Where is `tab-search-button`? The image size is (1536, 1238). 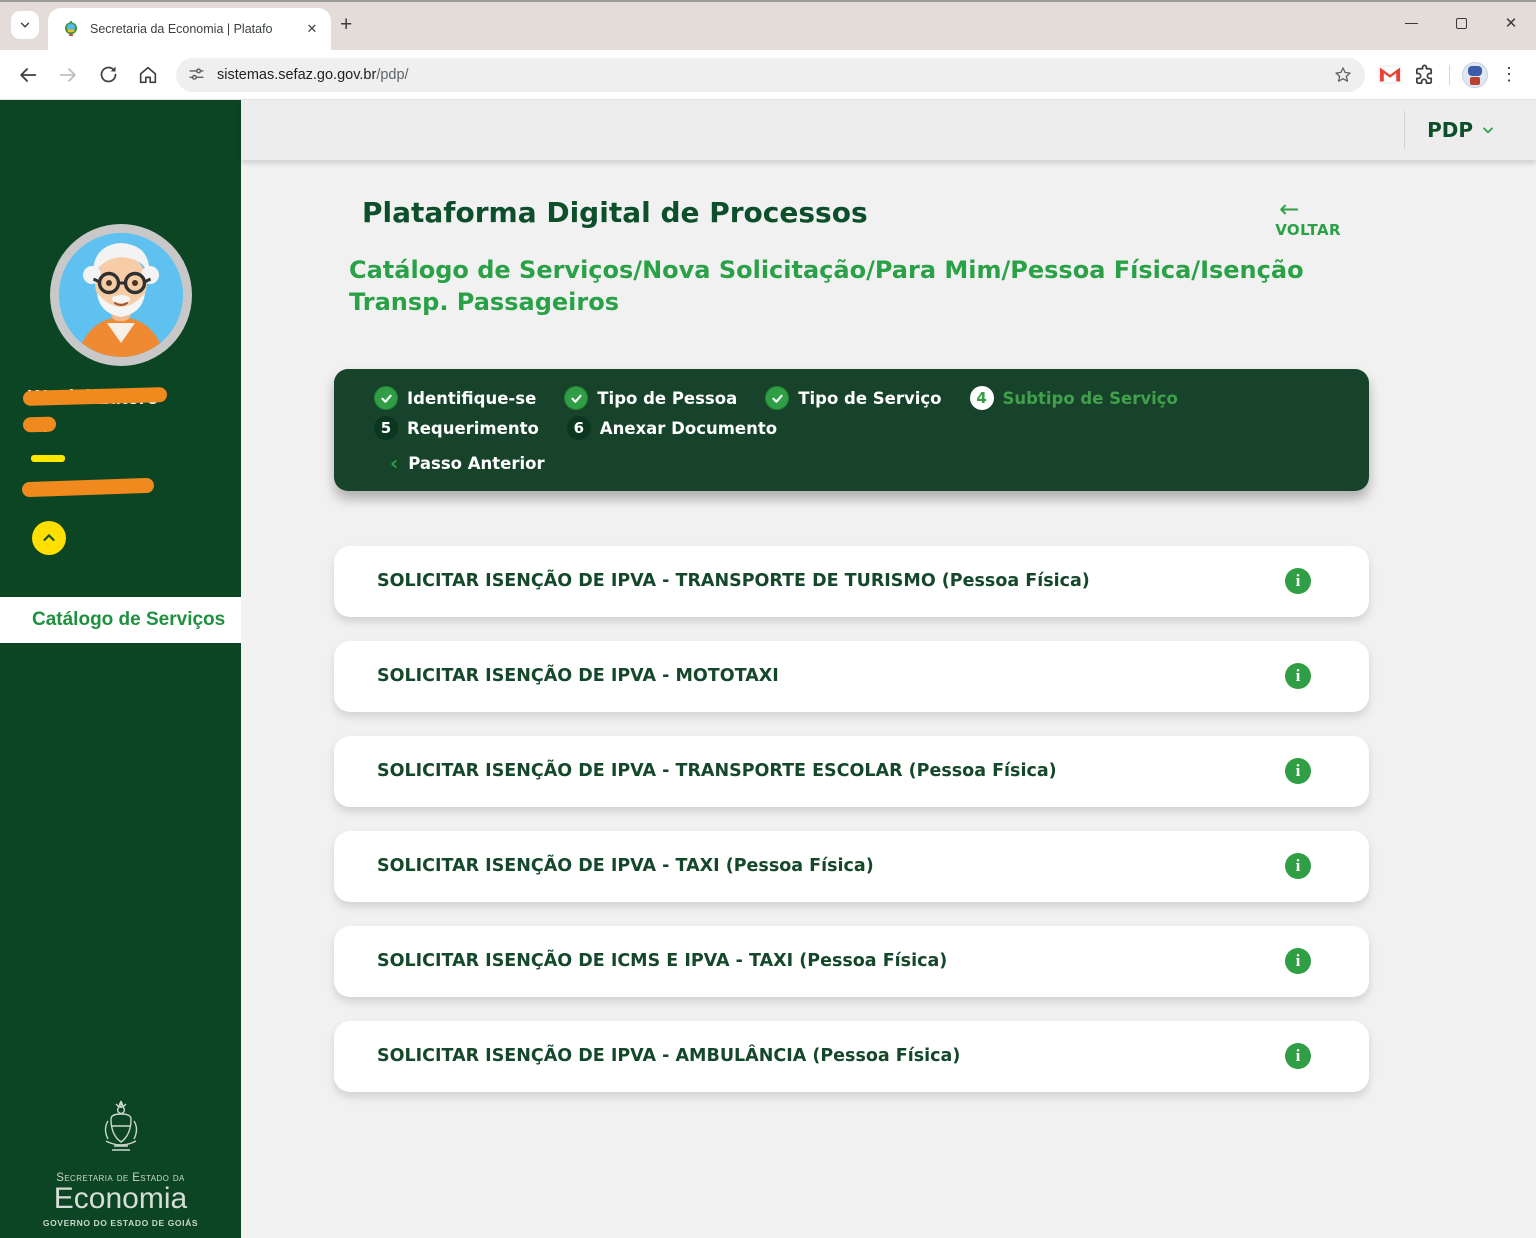
tab-search-button is located at coordinates (25, 25).